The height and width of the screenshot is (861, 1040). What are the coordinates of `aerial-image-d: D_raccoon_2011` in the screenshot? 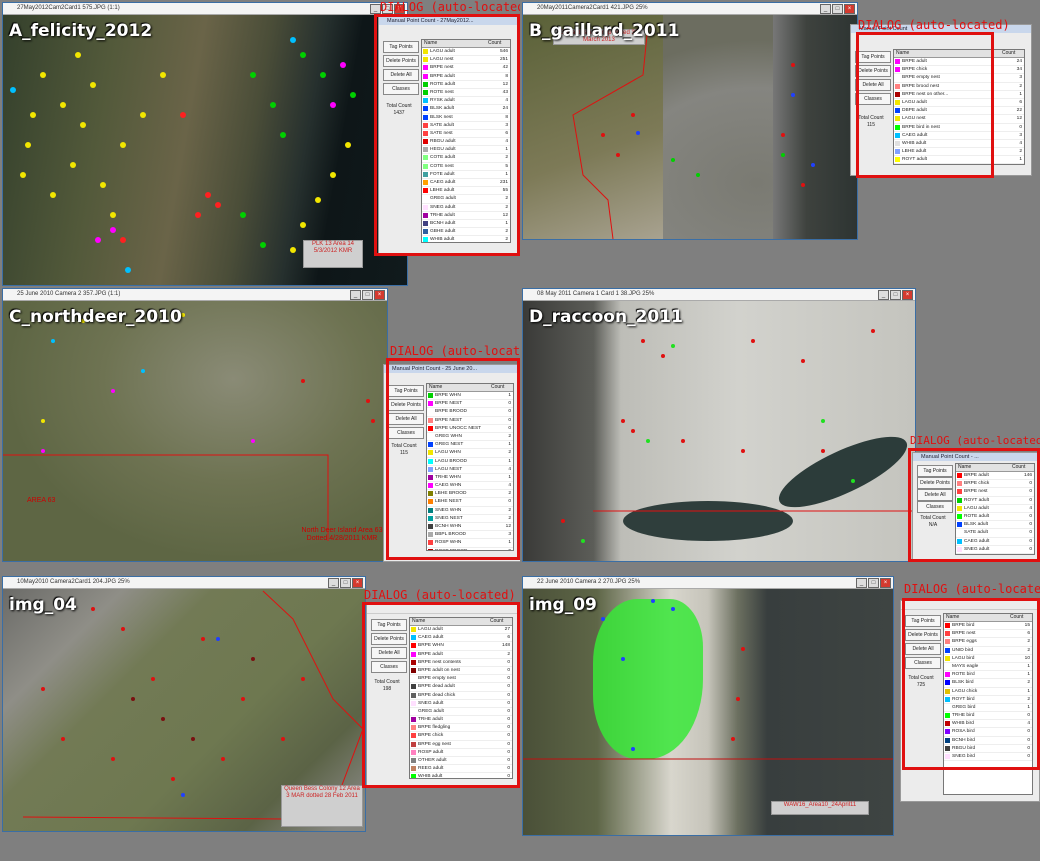 It's located at (719, 431).